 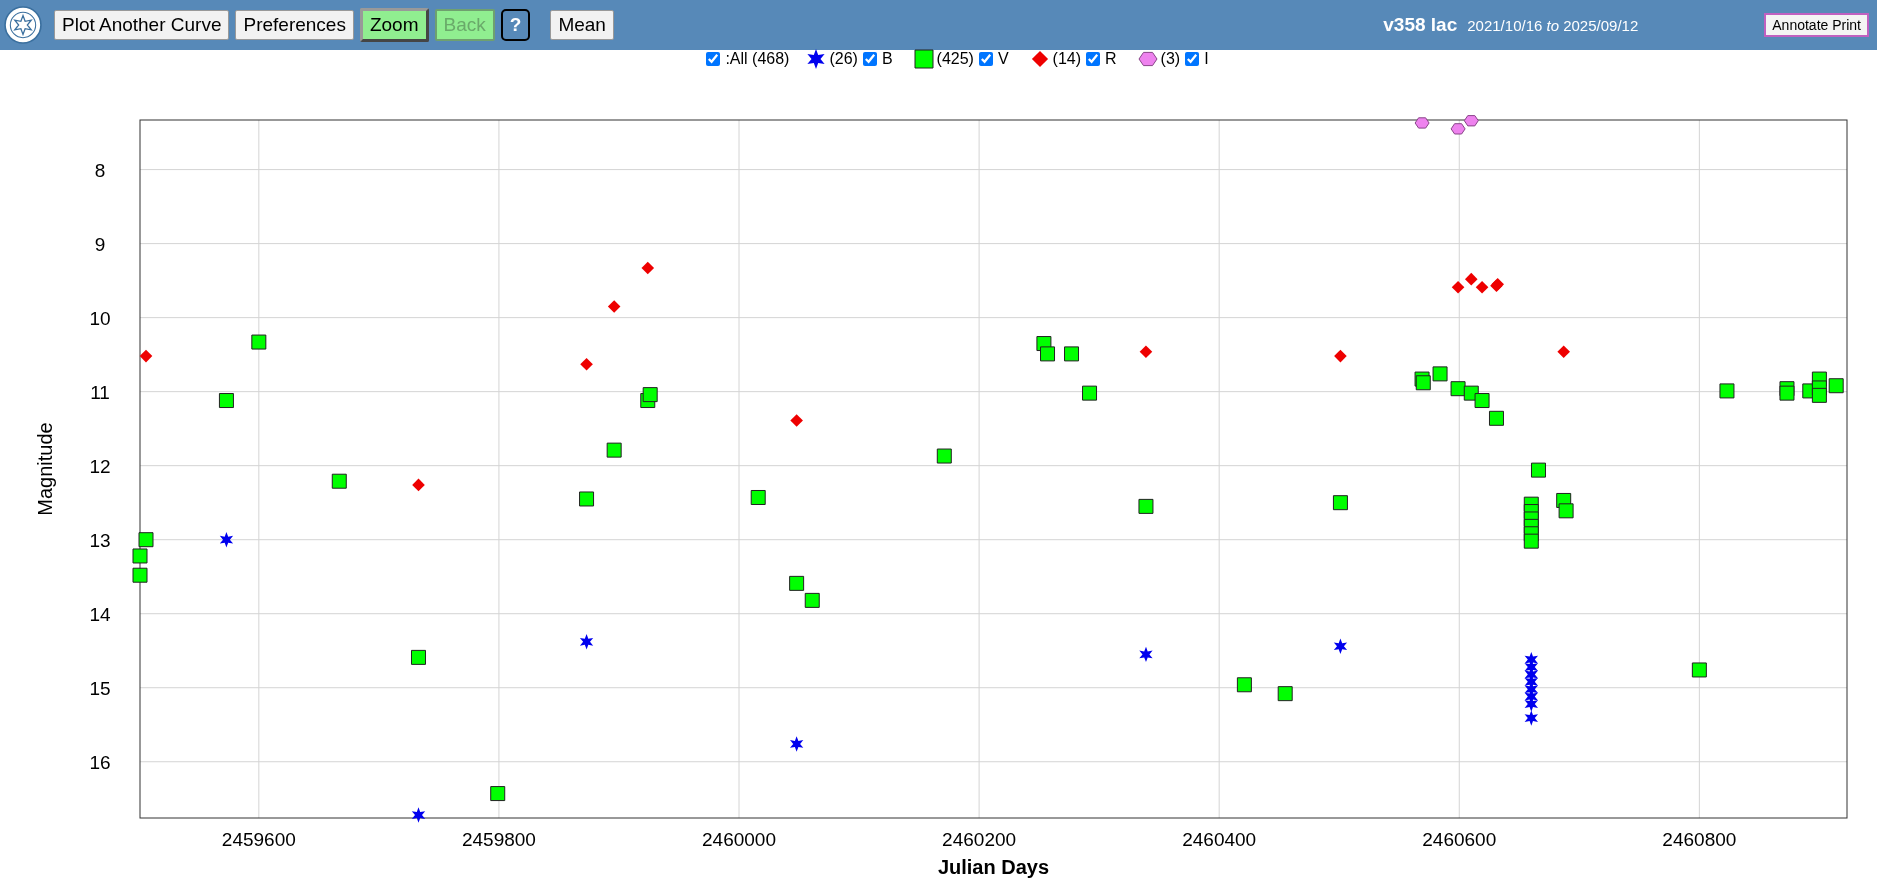 I want to click on y-axis-label: Magnitude, so click(x=45, y=469).